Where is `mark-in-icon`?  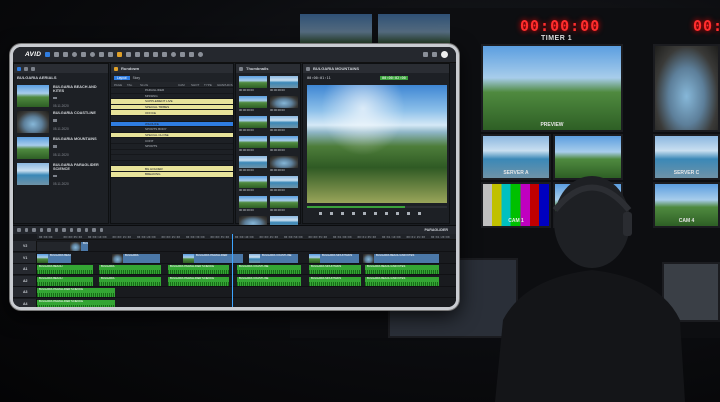
mark-in-icon is located at coordinates (408, 213).